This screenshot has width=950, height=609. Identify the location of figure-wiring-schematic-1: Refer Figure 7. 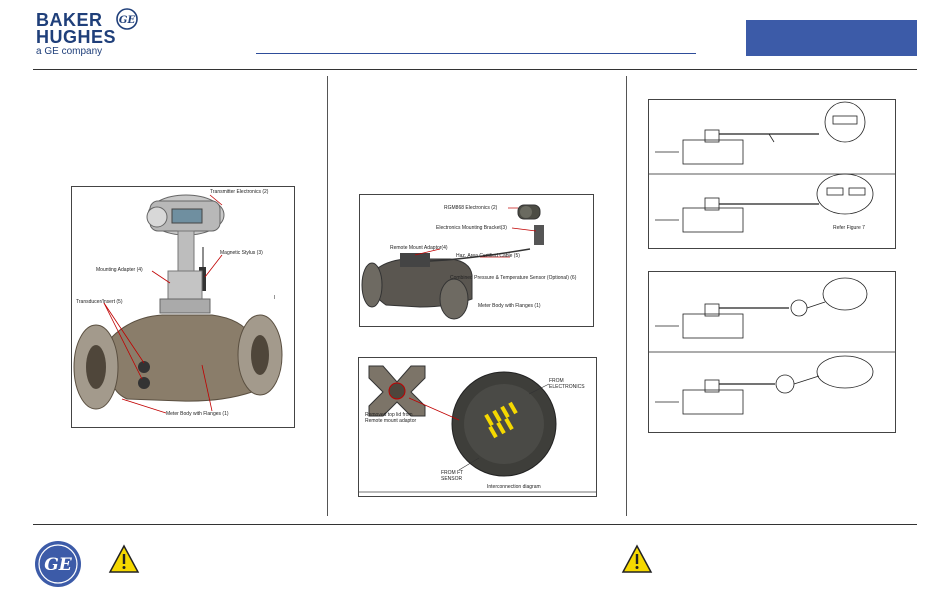
(772, 174).